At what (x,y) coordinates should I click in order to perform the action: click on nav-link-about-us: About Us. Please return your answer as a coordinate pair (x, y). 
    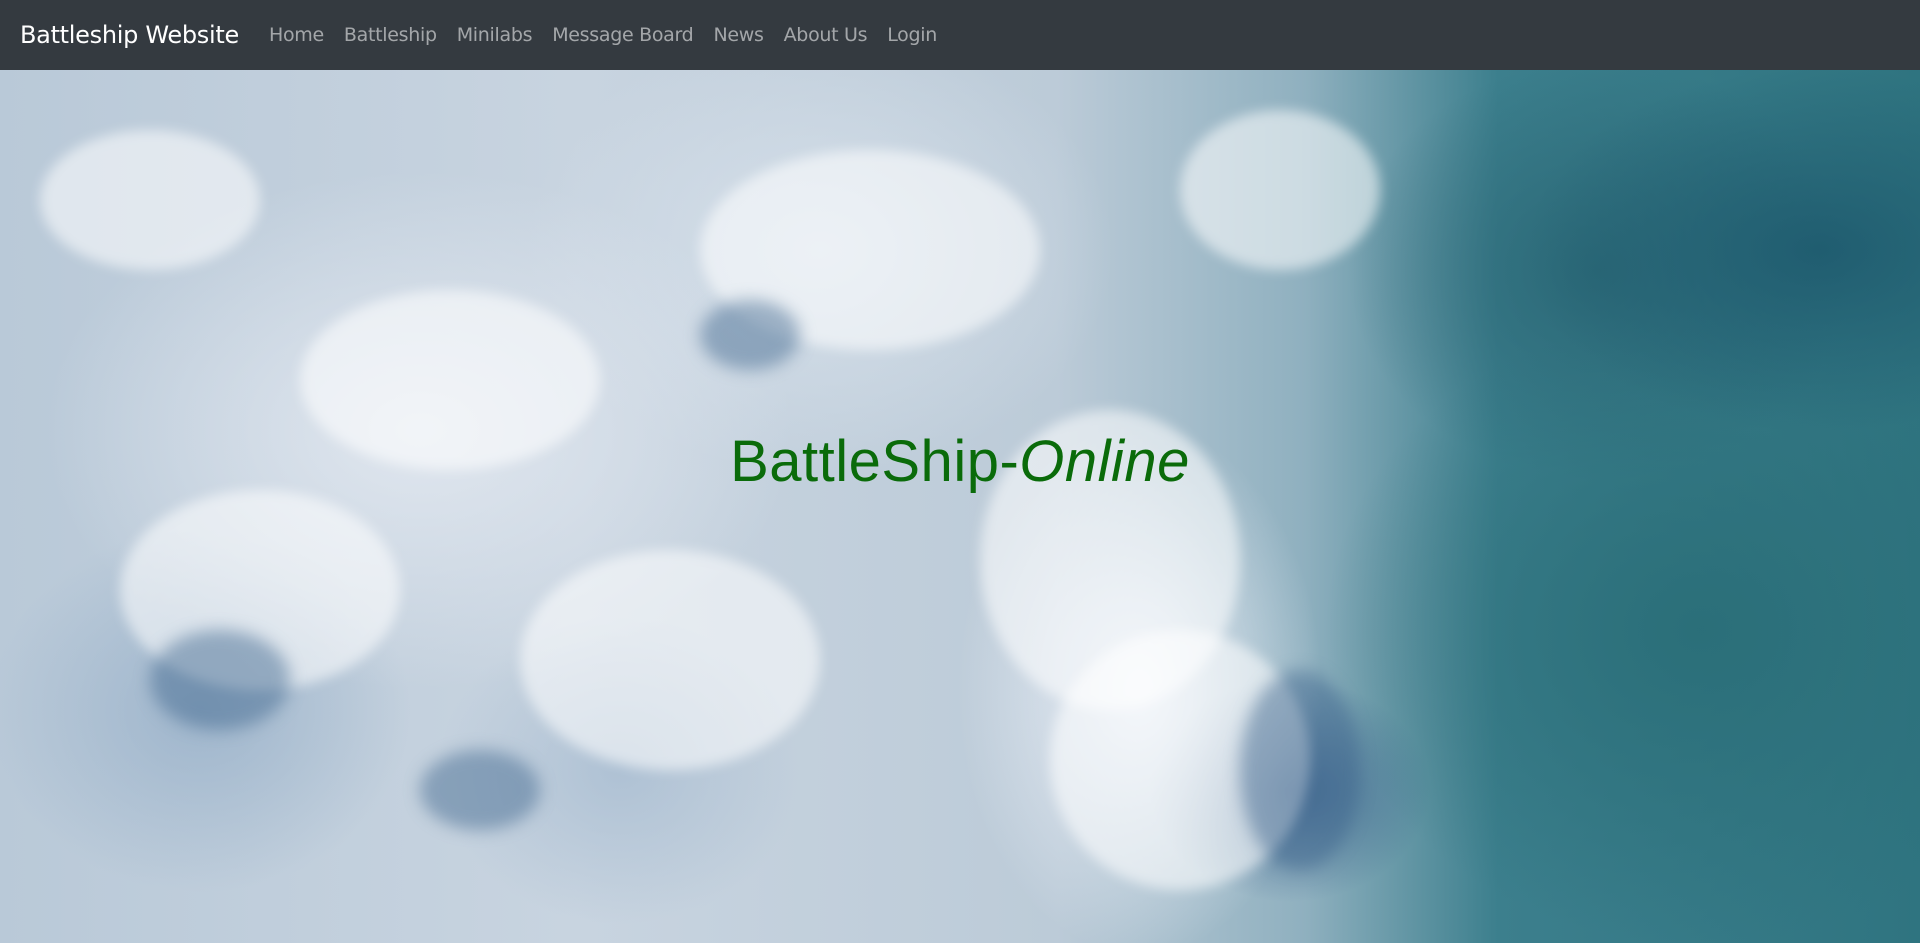
    Looking at the image, I should click on (826, 35).